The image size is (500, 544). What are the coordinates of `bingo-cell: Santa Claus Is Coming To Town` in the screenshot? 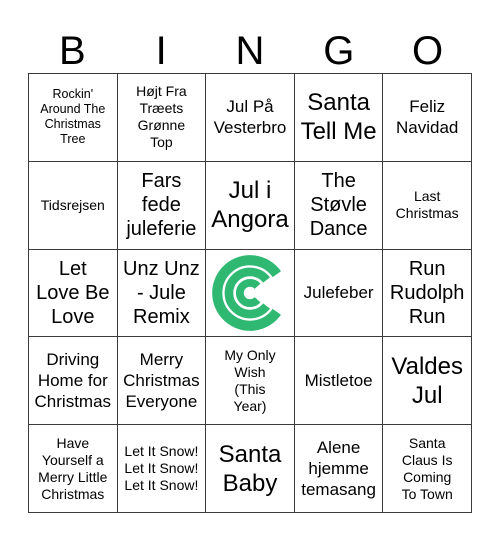 It's located at (427, 469).